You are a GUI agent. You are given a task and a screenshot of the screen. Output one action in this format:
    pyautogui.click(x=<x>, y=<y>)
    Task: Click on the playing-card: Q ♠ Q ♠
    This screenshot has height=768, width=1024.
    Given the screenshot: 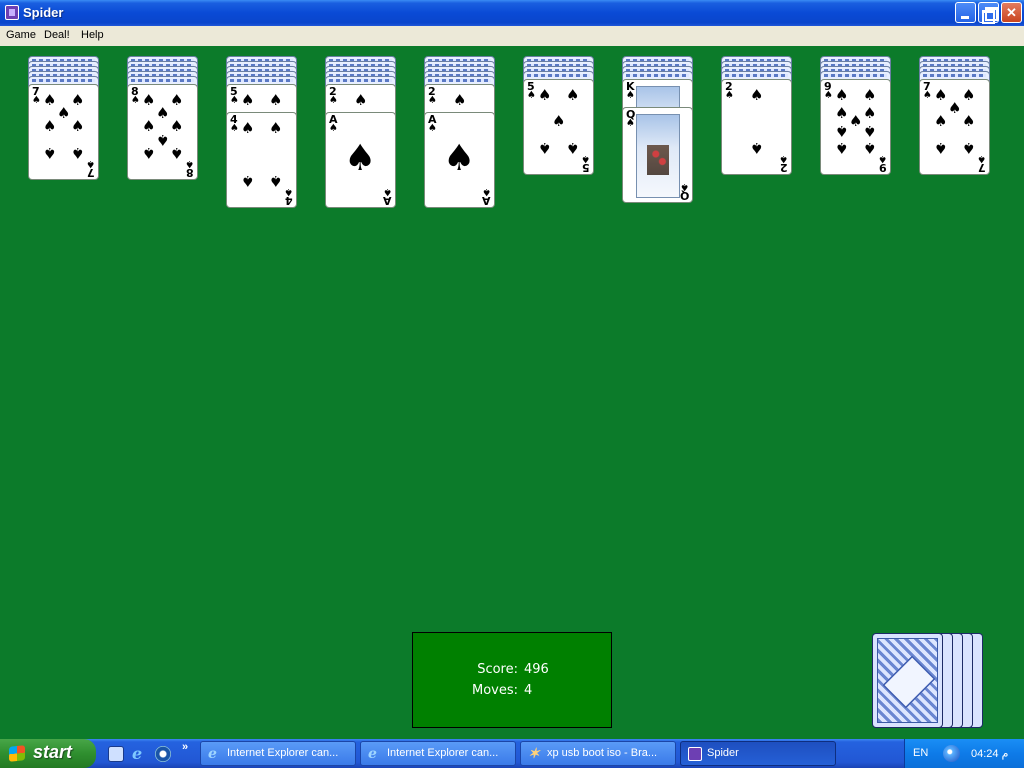 What is the action you would take?
    pyautogui.click(x=657, y=155)
    